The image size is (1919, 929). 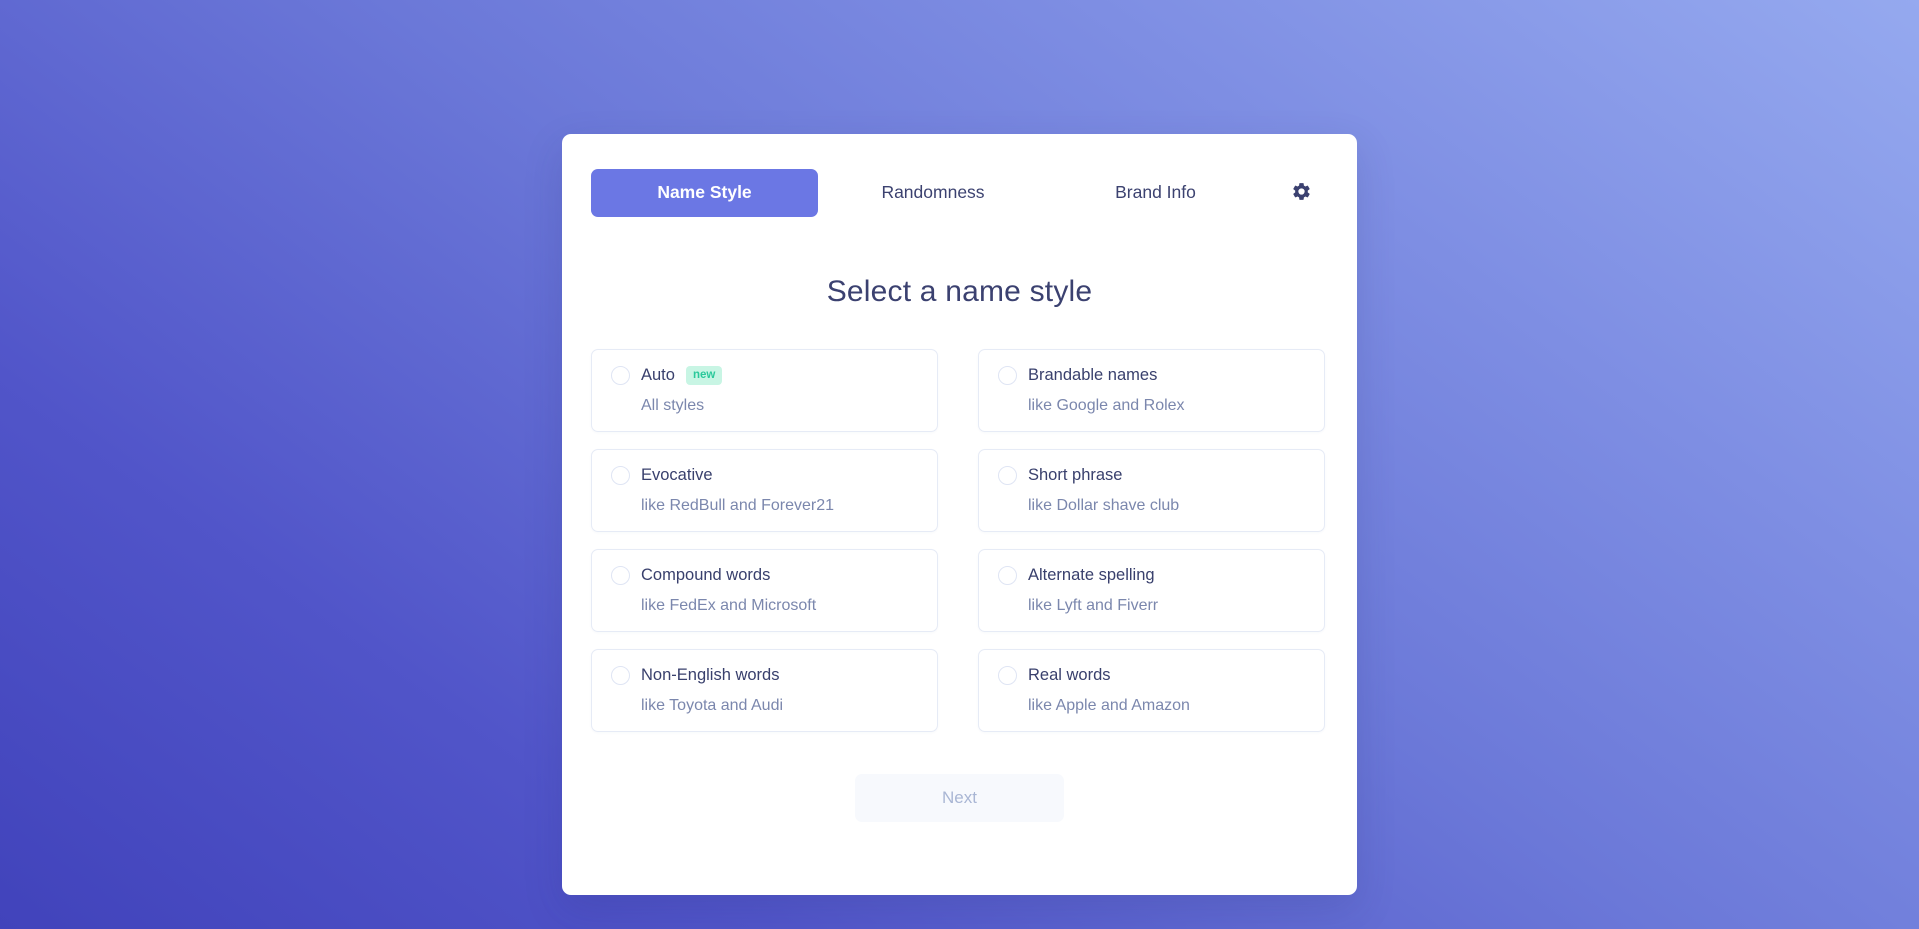 I want to click on option-label: Brandable names, so click(x=1093, y=375).